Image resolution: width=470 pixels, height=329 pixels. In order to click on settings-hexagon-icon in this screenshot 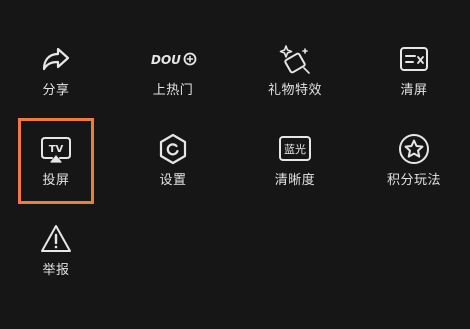, I will do `click(173, 149)`.